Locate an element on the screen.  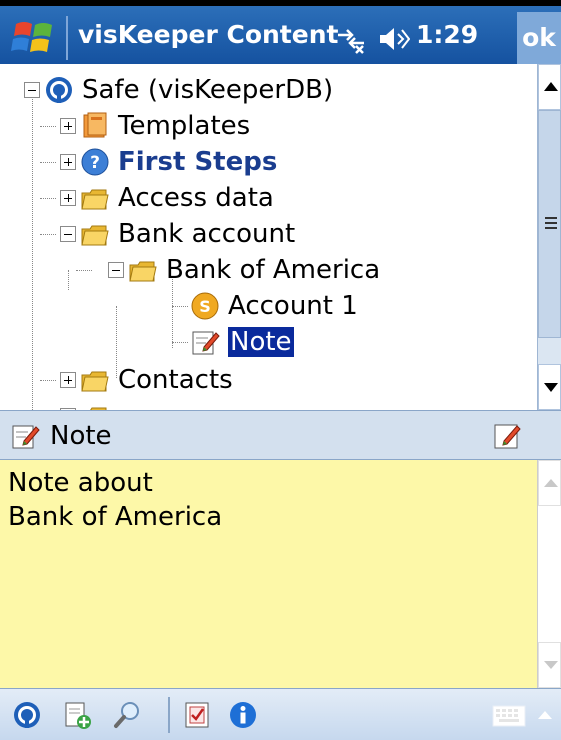
title-bar: visKeeper Content 1:29 ok is located at coordinates (280, 32).